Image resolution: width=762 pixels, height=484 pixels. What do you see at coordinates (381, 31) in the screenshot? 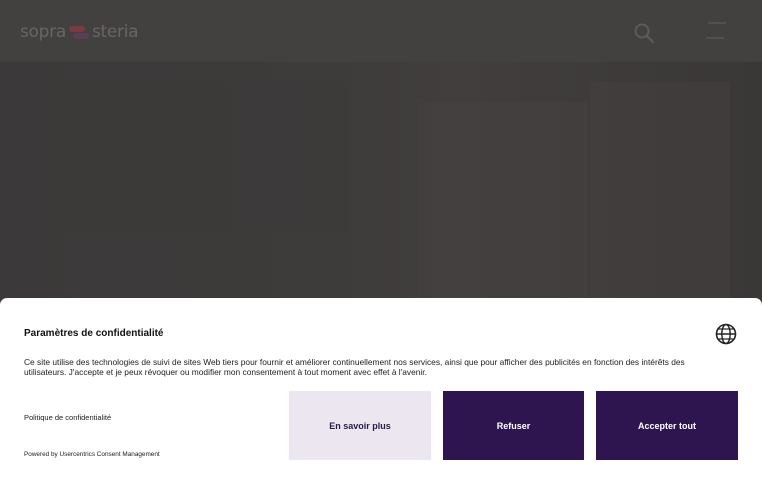
I see `site-header: sopra steria` at bounding box center [381, 31].